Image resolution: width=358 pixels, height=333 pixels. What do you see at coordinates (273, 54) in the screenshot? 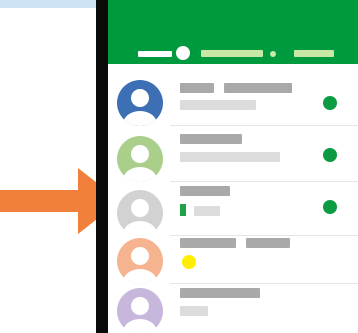
I see `tab-status-dot` at bounding box center [273, 54].